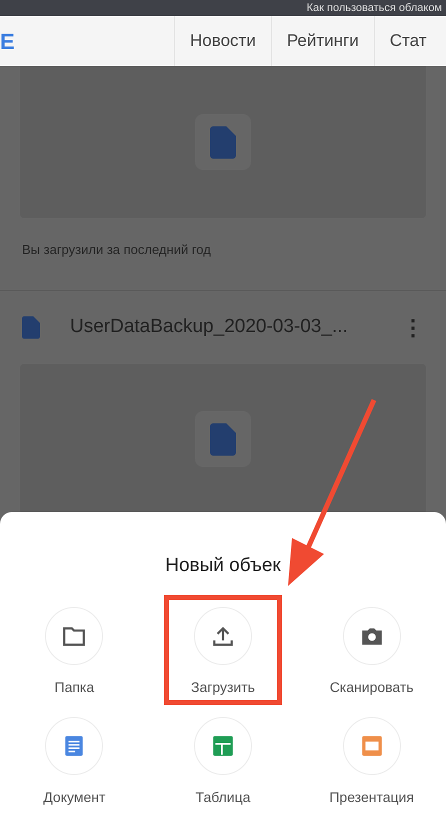 This screenshot has width=446, height=833. What do you see at coordinates (87, 41) in the screenshot?
I see `logo: E` at bounding box center [87, 41].